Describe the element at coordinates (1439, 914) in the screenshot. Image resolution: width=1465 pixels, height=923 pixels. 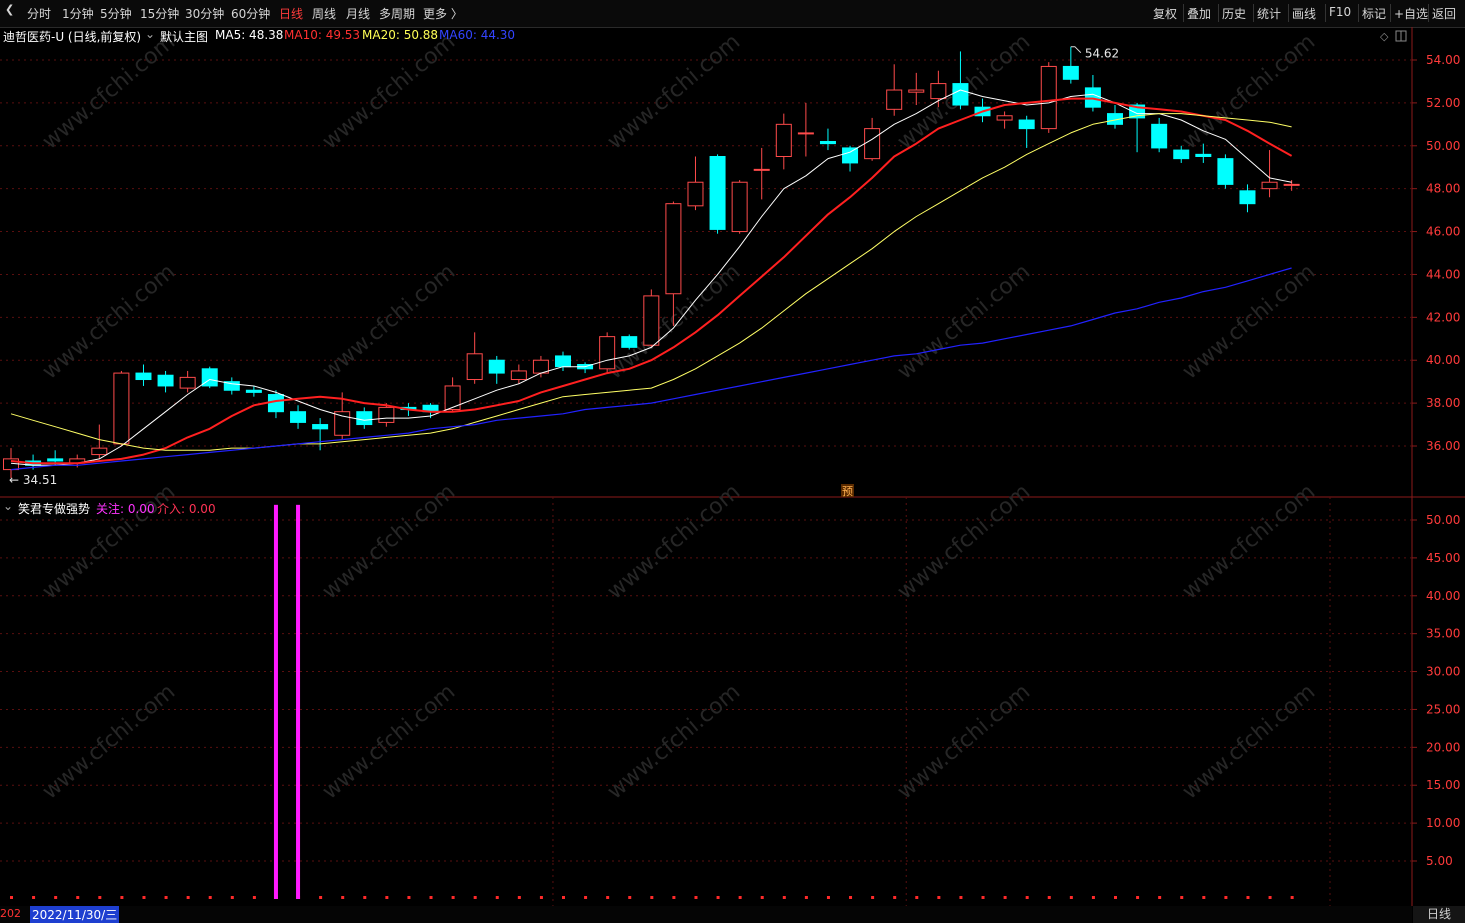
I see `period-indicator: 日线` at that location.